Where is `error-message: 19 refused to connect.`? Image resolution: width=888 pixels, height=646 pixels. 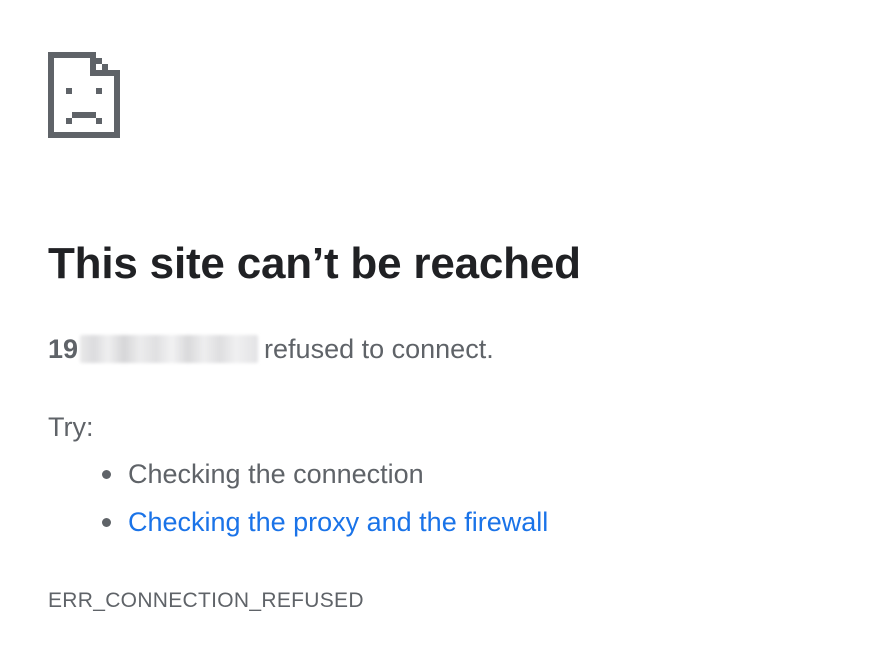 error-message: 19 refused to connect. is located at coordinates (271, 349).